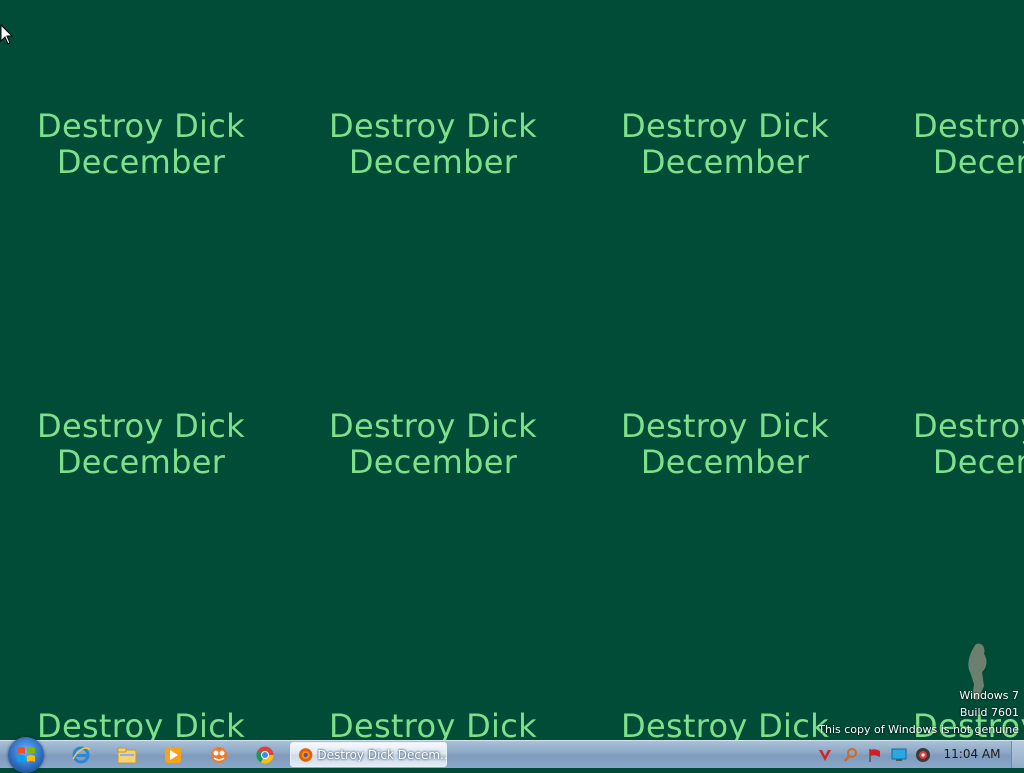 This screenshot has height=773, width=1024. I want to click on search-tool-icon, so click(850, 755).